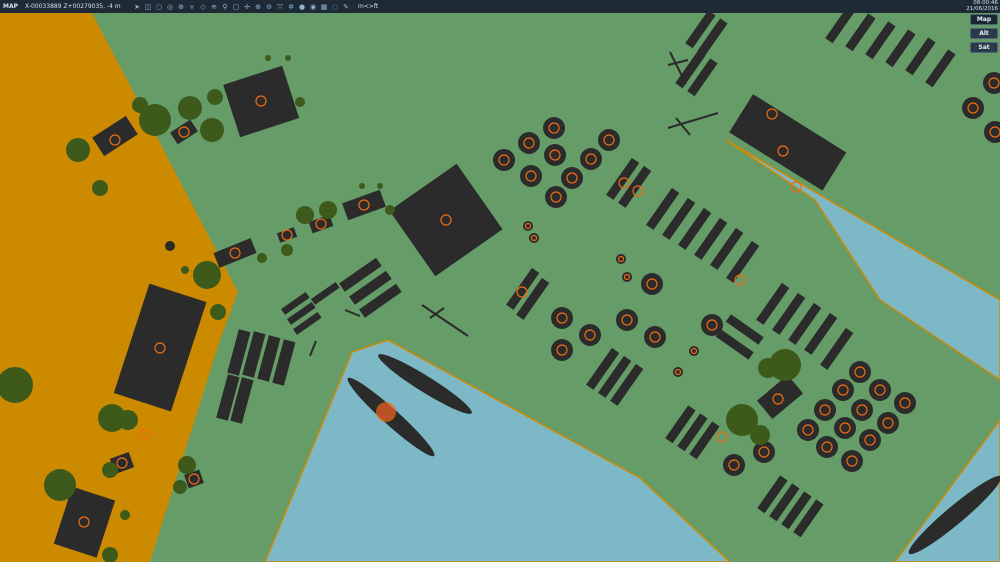 The image size is (1000, 562). Describe the element at coordinates (137, 7) in the screenshot. I see `waypoint-icon: ➤` at that location.